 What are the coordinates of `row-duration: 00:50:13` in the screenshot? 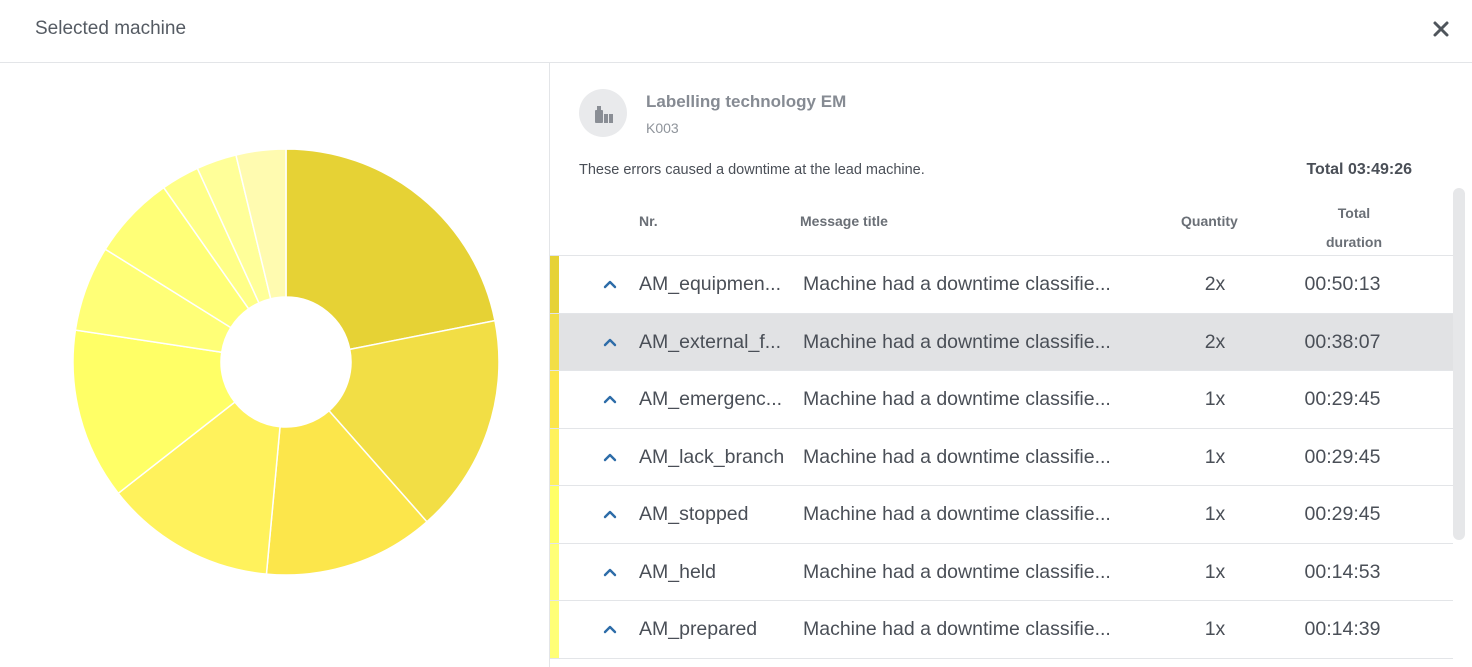 It's located at (1342, 284).